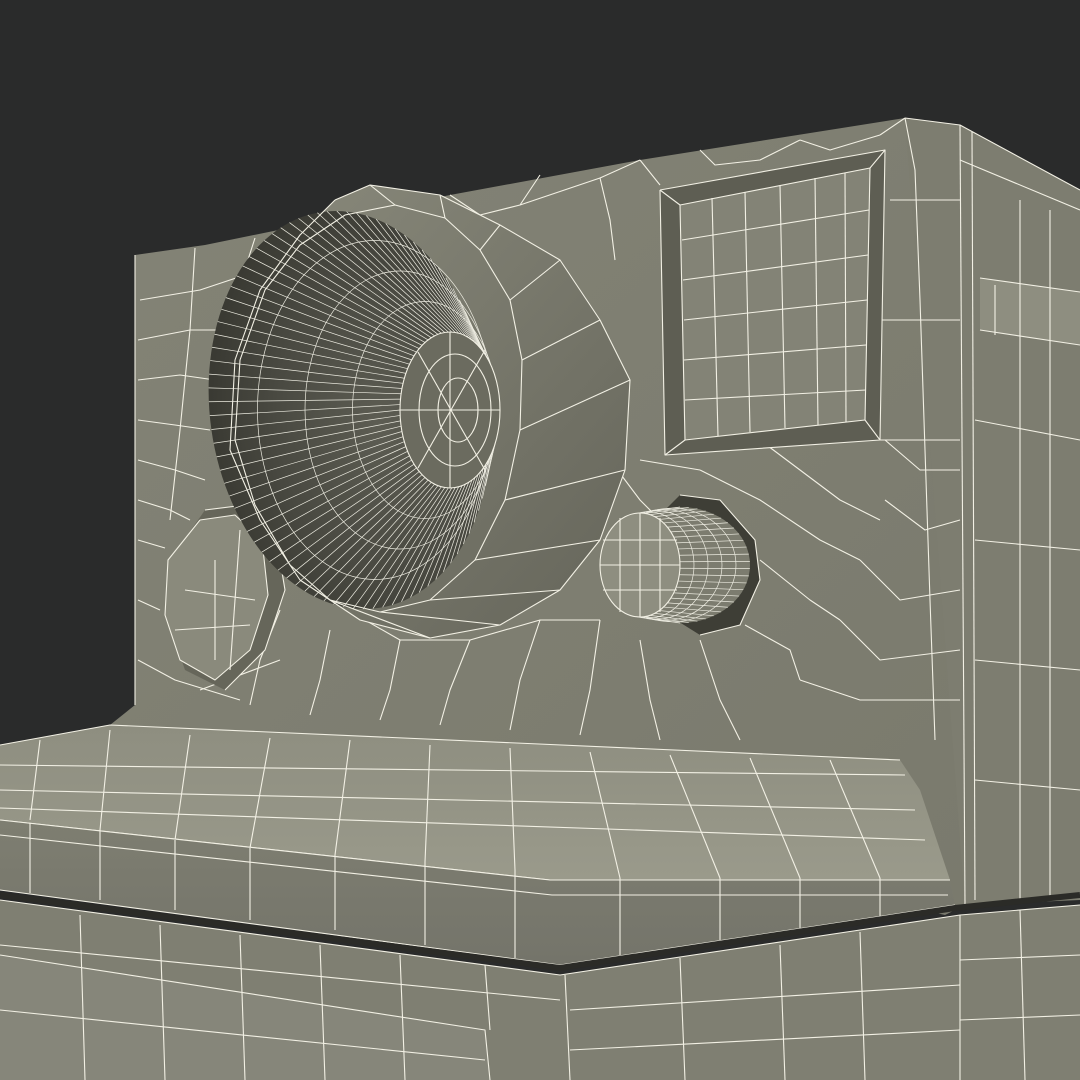 Image resolution: width=1080 pixels, height=1080 pixels. What do you see at coordinates (772, 302) in the screenshot?
I see `display-window` at bounding box center [772, 302].